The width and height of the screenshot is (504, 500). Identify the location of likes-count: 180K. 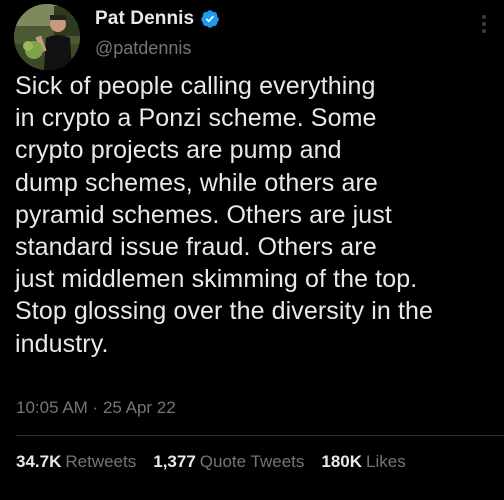
(342, 461).